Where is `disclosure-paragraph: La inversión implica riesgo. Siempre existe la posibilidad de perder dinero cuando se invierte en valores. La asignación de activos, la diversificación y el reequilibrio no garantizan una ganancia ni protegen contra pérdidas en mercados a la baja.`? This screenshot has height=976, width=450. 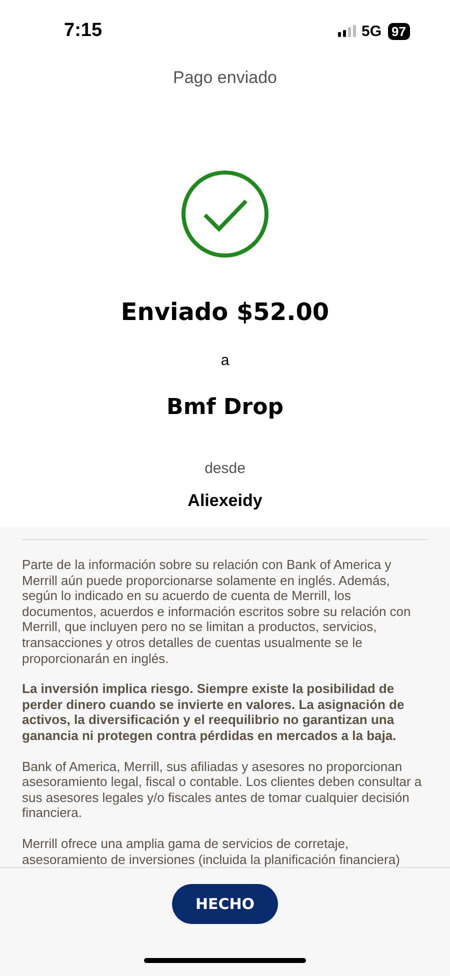
disclosure-paragraph: La inversión implica riesgo. Siempre existe la posibilidad de perder dinero cuando se invierte en valores. La asignación de activos, la diversificación y el reequilibrio no garantizan una ganancia ni protegen contra pérdidas en mercados a la baja. is located at coordinates (214, 712).